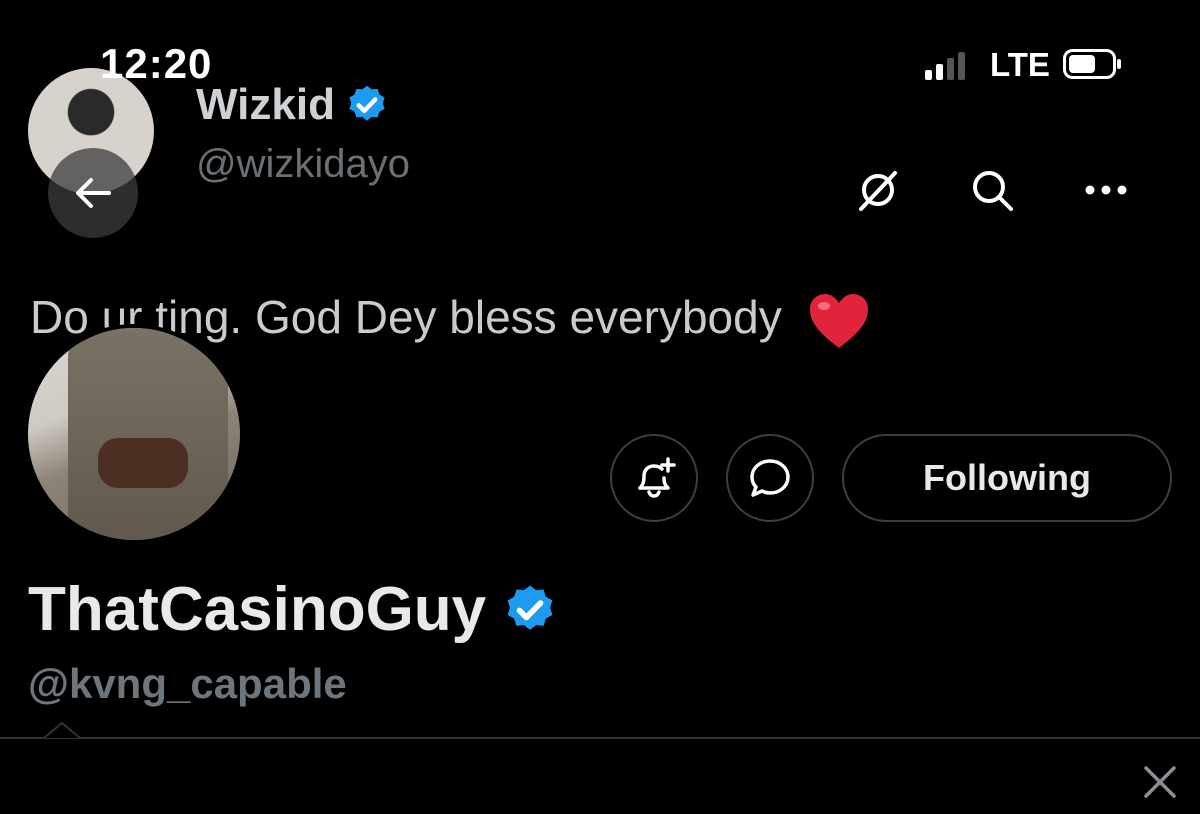 This screenshot has width=1200, height=814. I want to click on quoted-author-name: Wizkid, so click(265, 104).